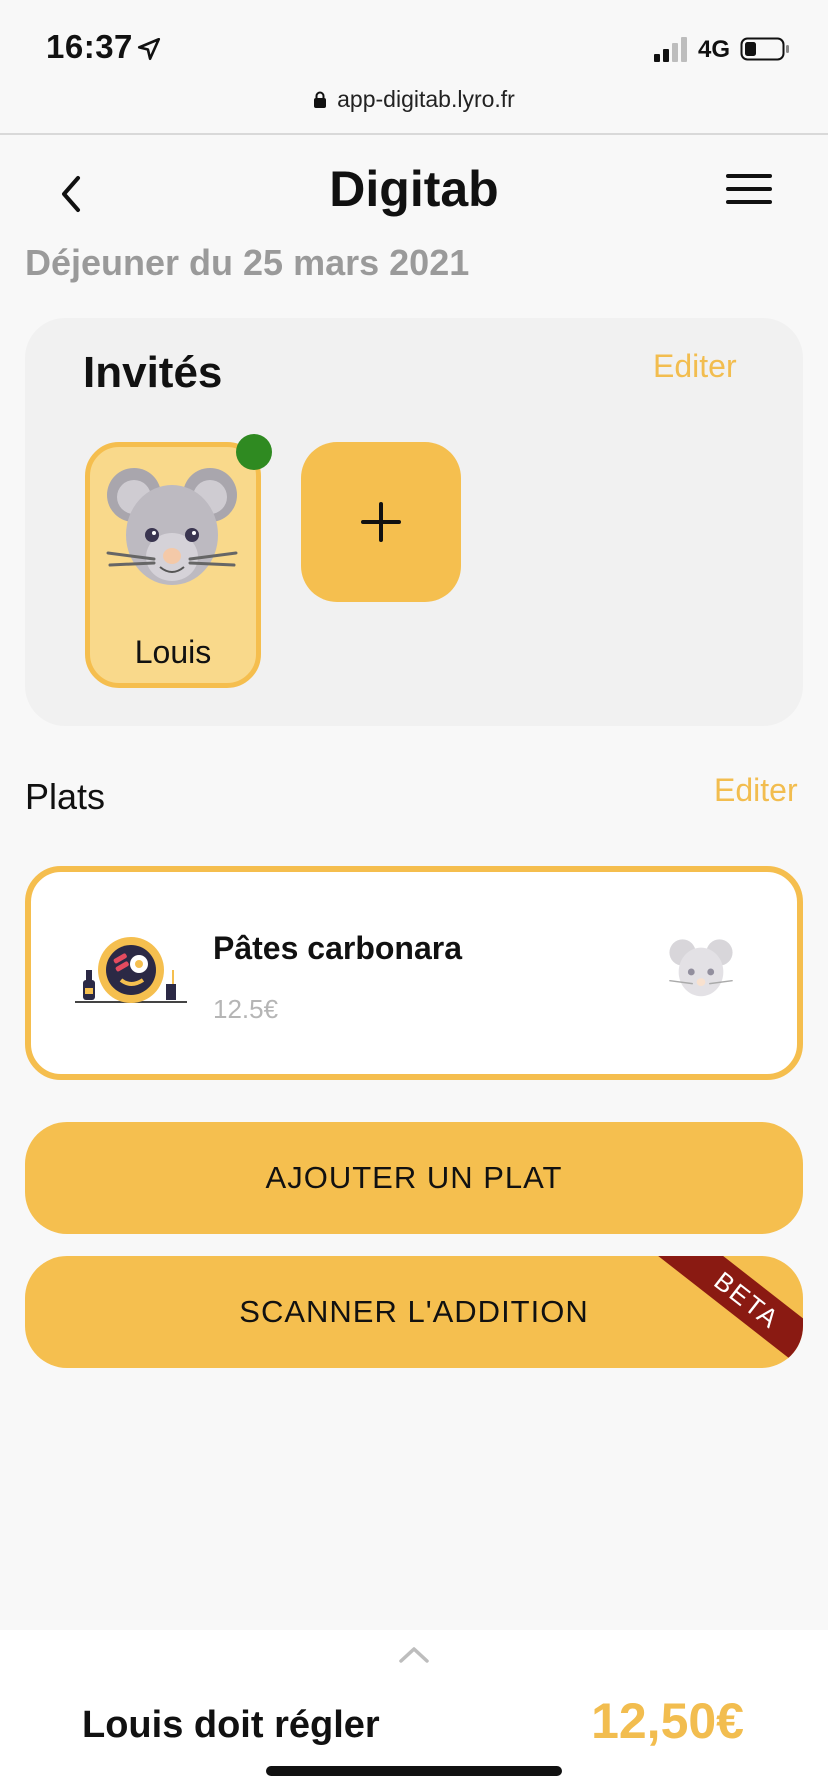  Describe the element at coordinates (670, 49) in the screenshot. I see `signal-icon` at that location.